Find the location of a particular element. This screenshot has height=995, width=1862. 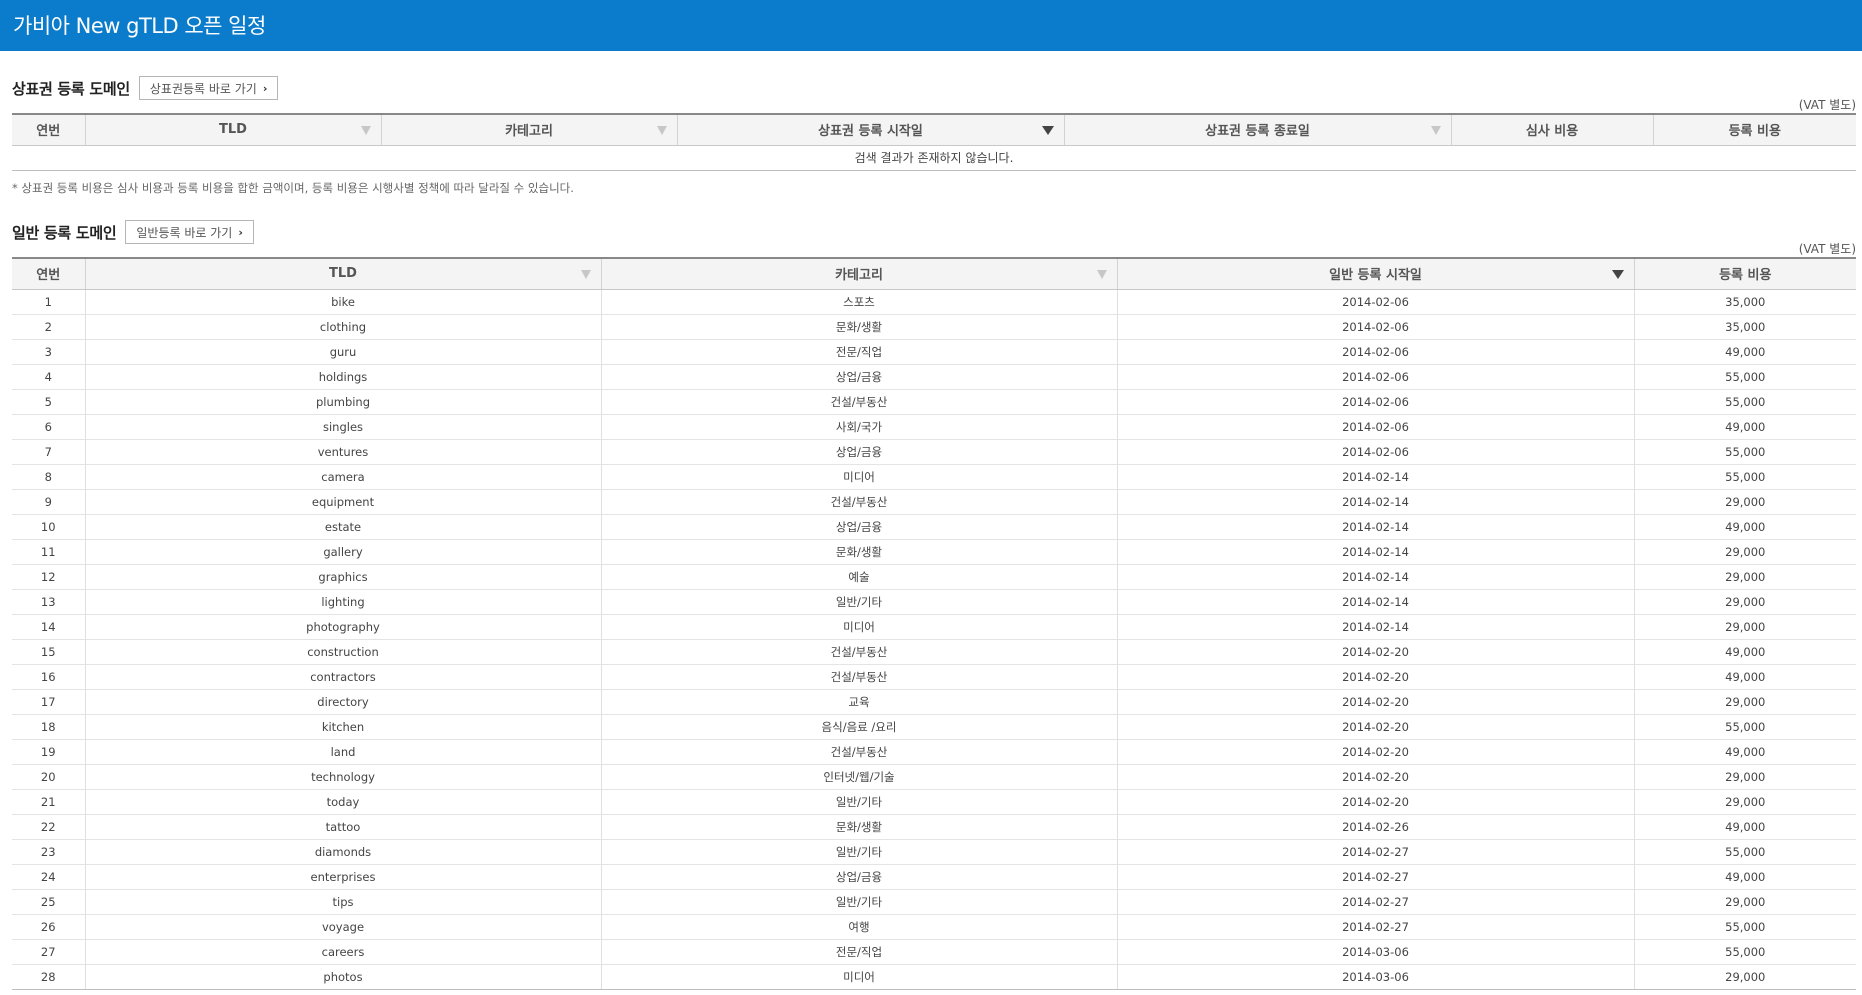

table-row: 16 contractors 건설/부동산 2014-02-20 49,000 is located at coordinates (934, 677).